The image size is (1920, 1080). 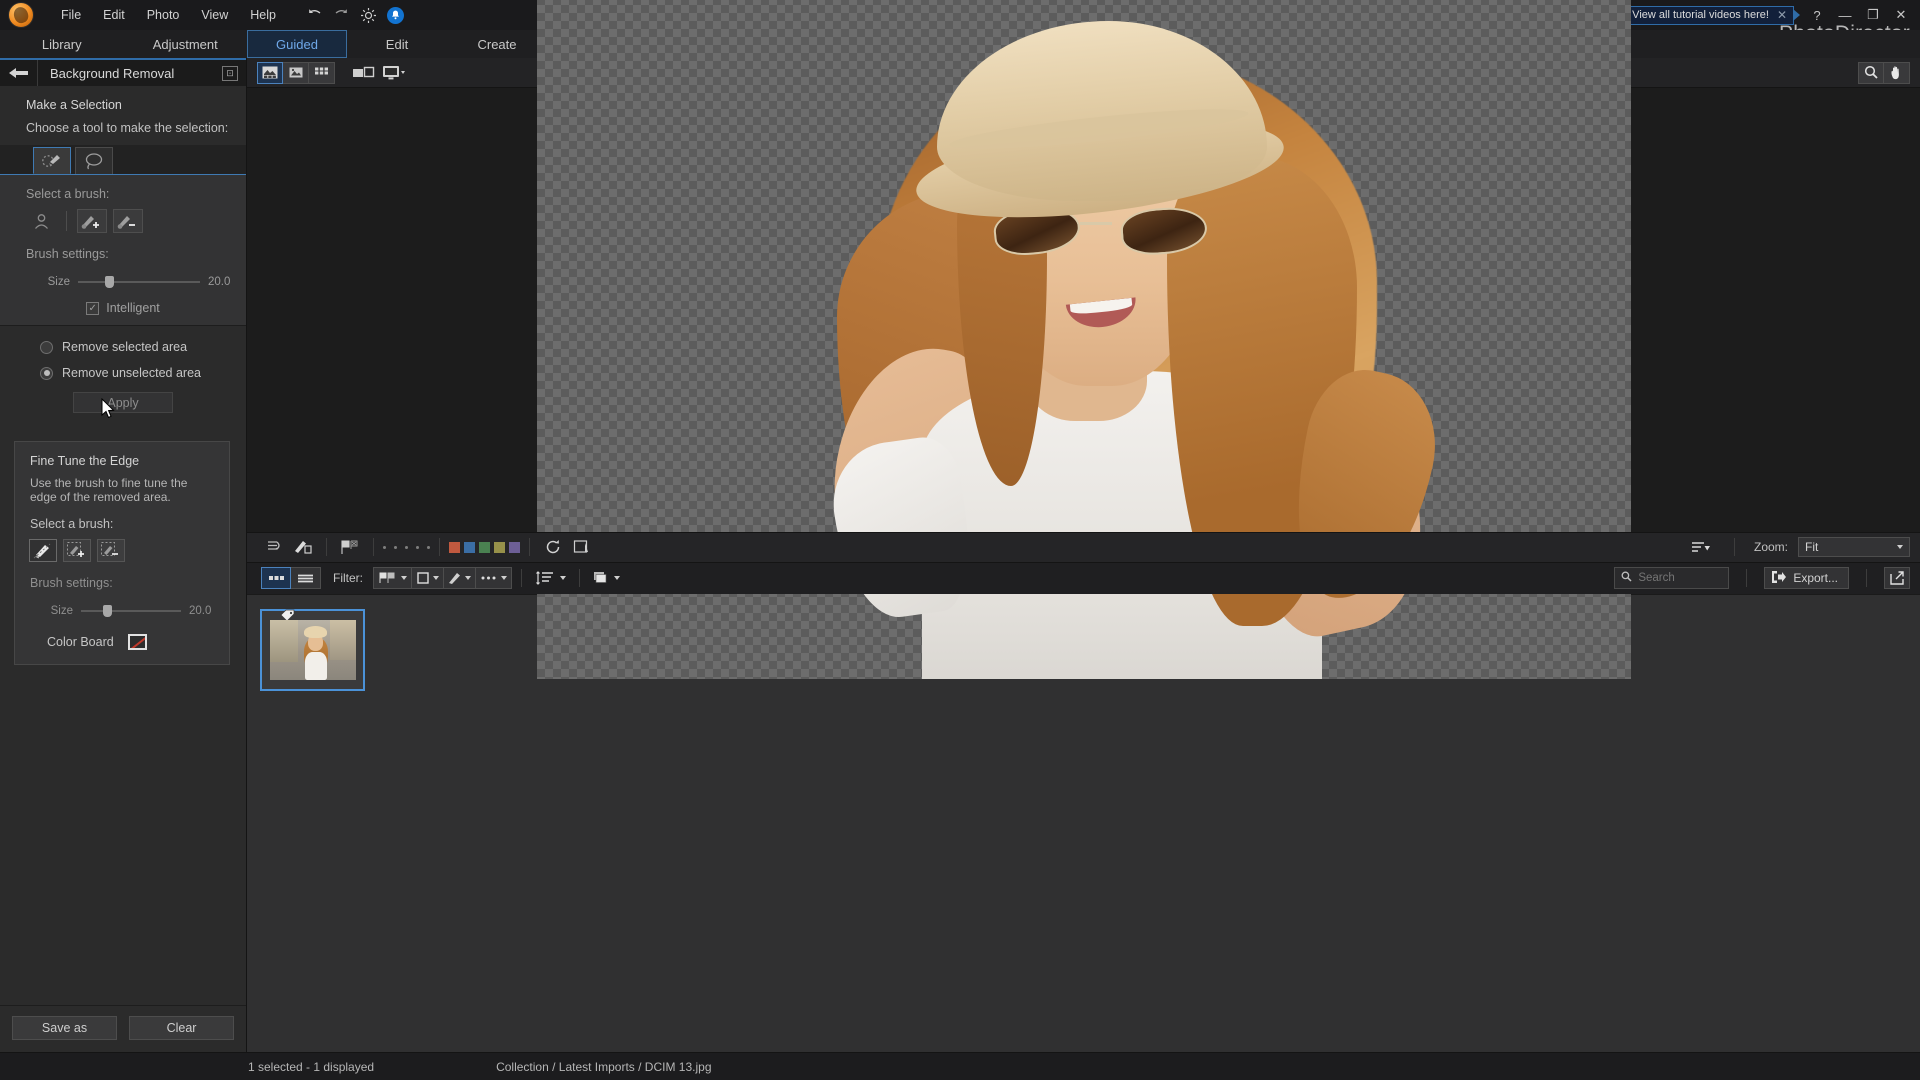 What do you see at coordinates (19, 73) in the screenshot?
I see `back-arrow-icon` at bounding box center [19, 73].